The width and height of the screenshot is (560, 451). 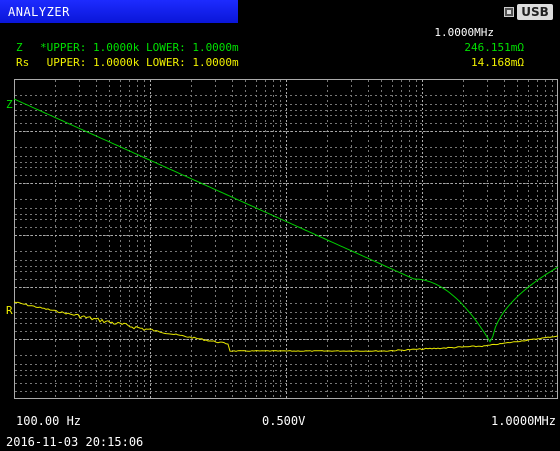 What do you see at coordinates (75, 442) in the screenshot?
I see `timestamp: 2016-11-03 20:15:06` at bounding box center [75, 442].